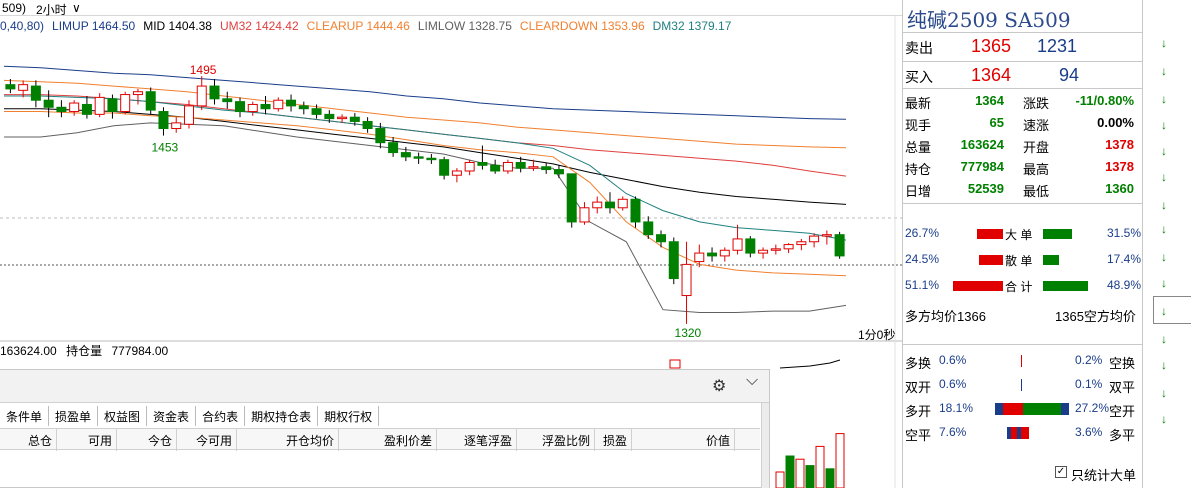 Image resolution: width=1191 pixels, height=488 pixels. What do you see at coordinates (1122, 387) in the screenshot?
I see `trade-type-label: 双平` at bounding box center [1122, 387].